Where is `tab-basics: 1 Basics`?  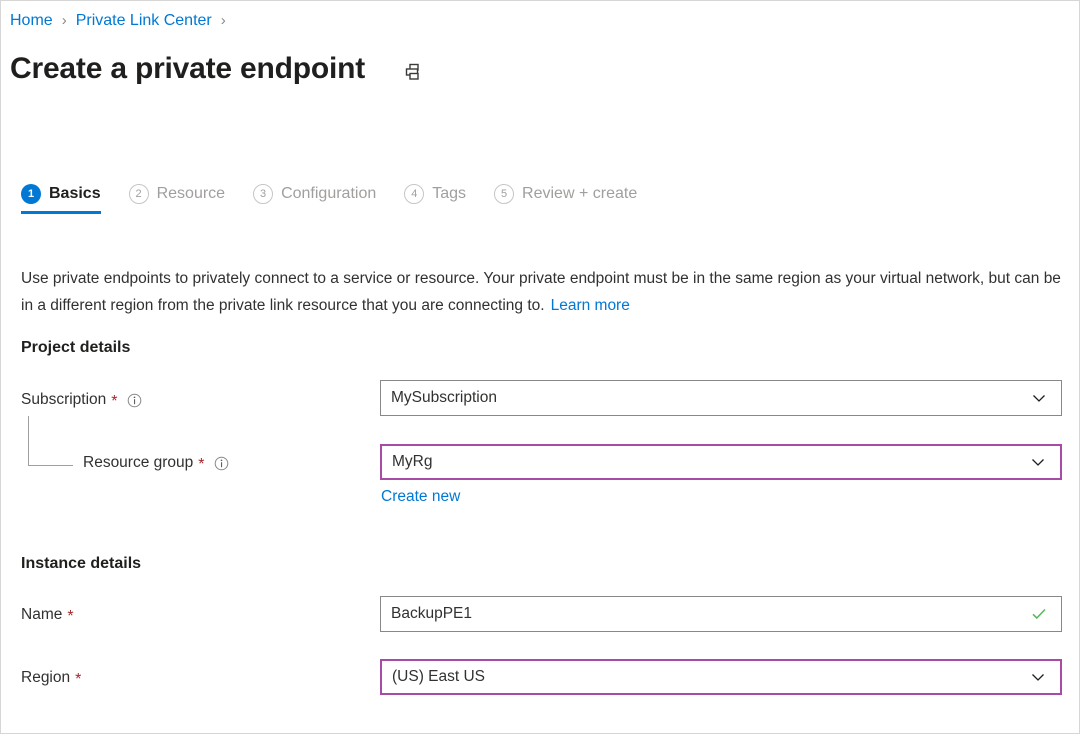
tab-basics: 1 Basics is located at coordinates (61, 199).